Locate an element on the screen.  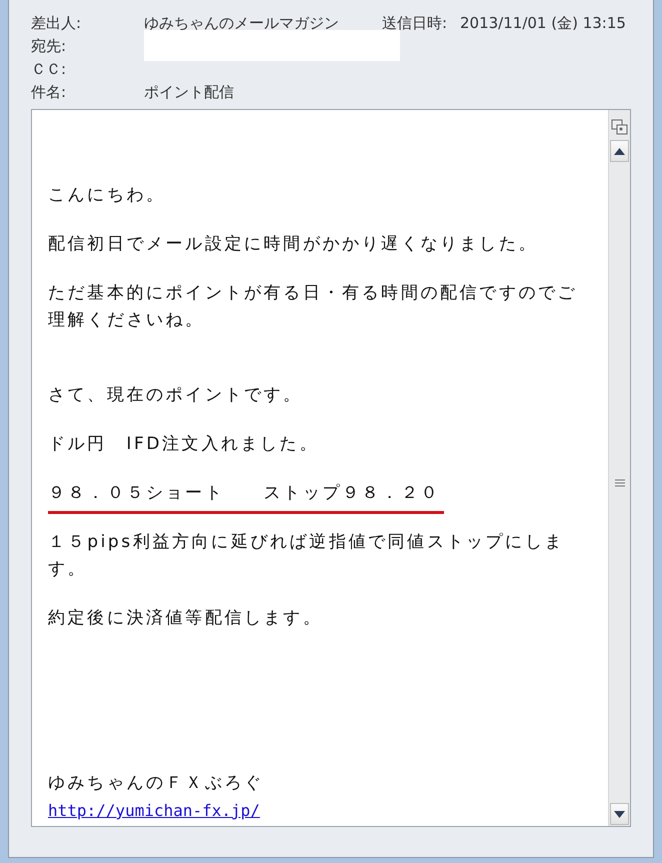
up-triangle-icon is located at coordinates (619, 151).